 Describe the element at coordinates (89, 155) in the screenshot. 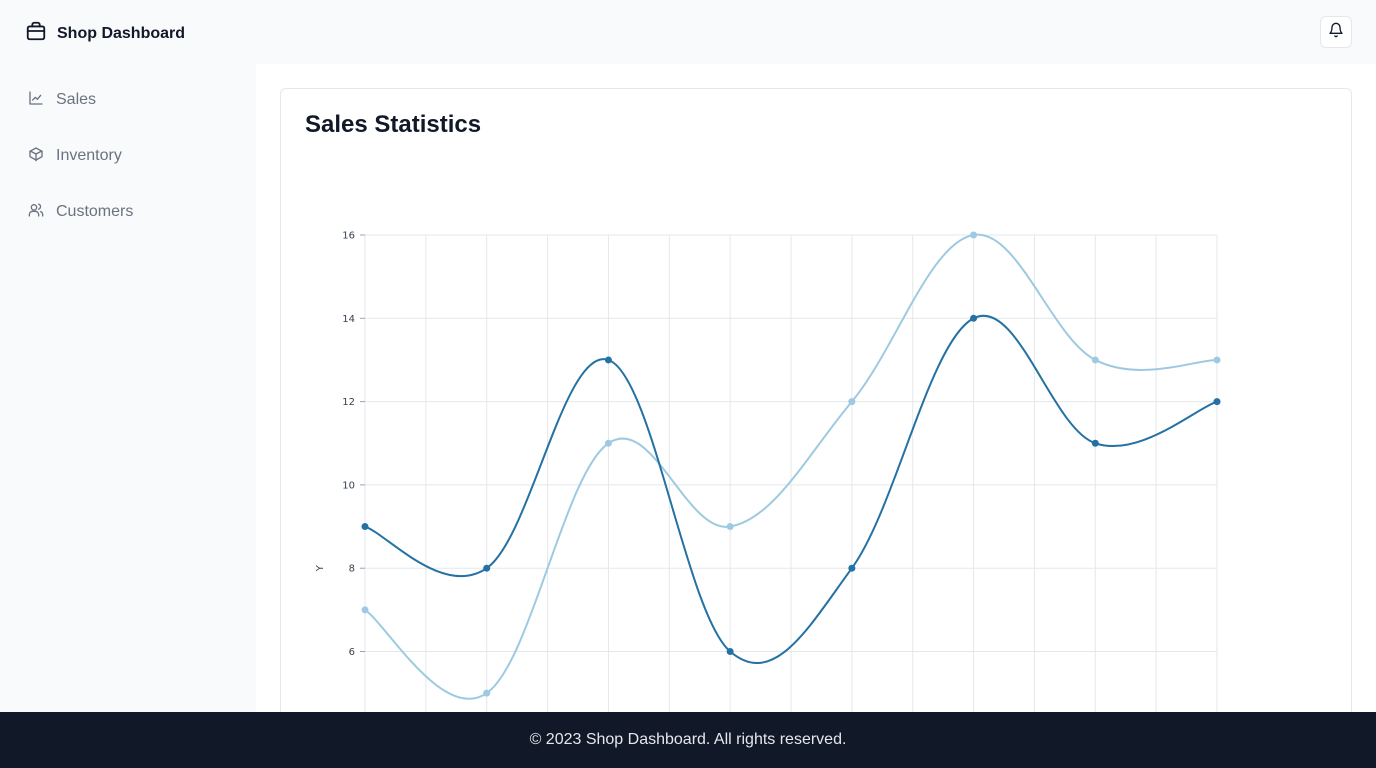

I see `sidebar-item-label: Inventory` at that location.